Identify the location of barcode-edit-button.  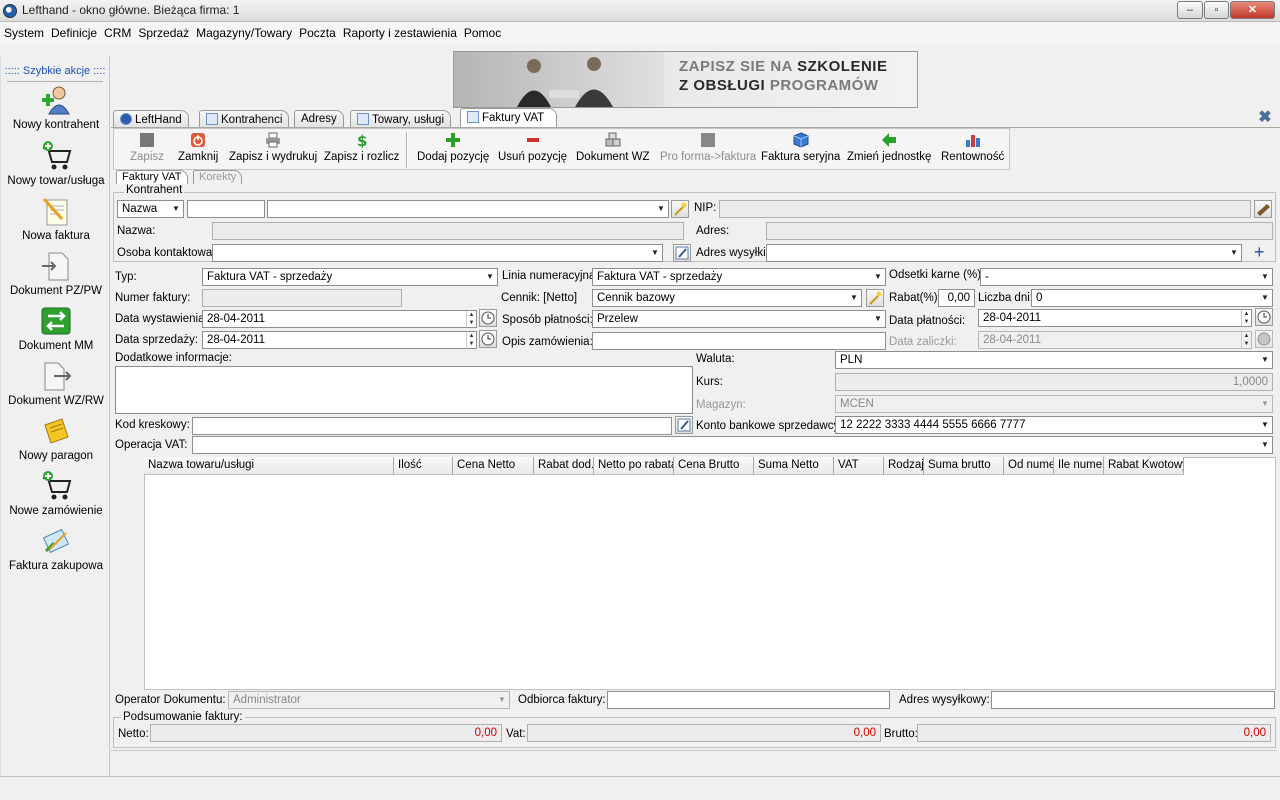
(684, 425).